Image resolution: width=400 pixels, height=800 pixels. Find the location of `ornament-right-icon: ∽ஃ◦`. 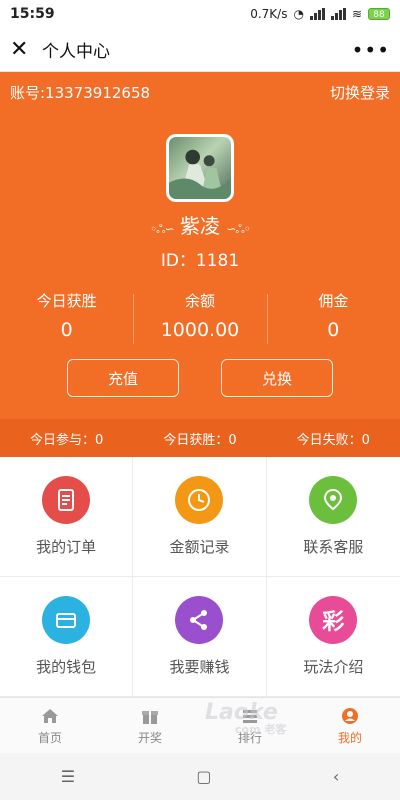

ornament-right-icon: ∽ஃ◦ is located at coordinates (238, 229).